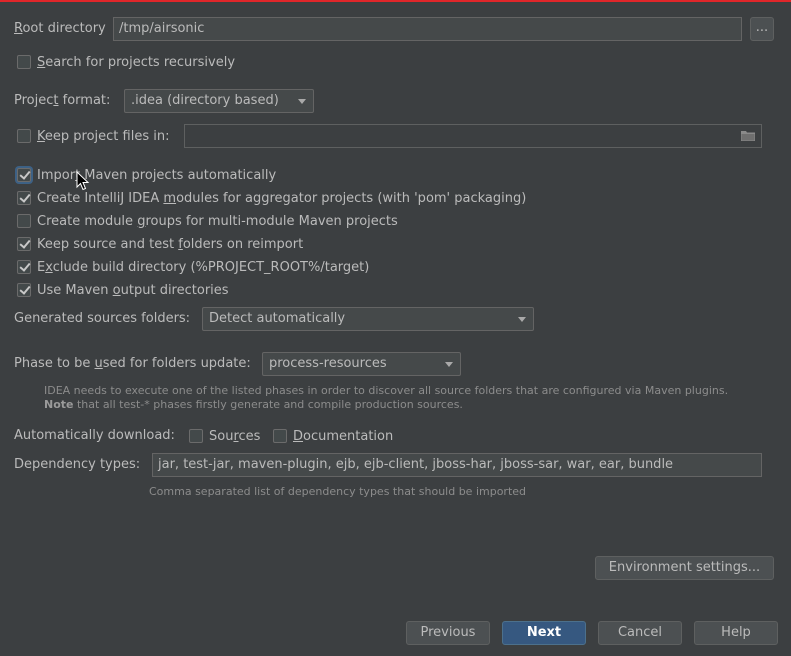 The width and height of the screenshot is (791, 656). Describe the element at coordinates (24, 244) in the screenshot. I see `keep-source-folders-checkbox` at that location.